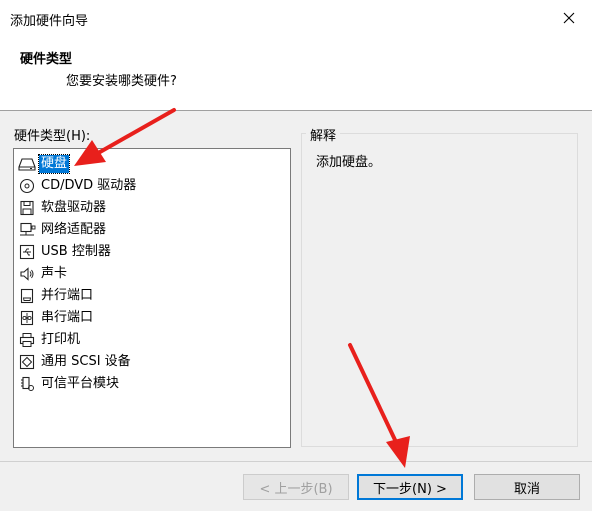 The width and height of the screenshot is (592, 511). Describe the element at coordinates (27, 230) in the screenshot. I see `network-adapter-icon` at that location.